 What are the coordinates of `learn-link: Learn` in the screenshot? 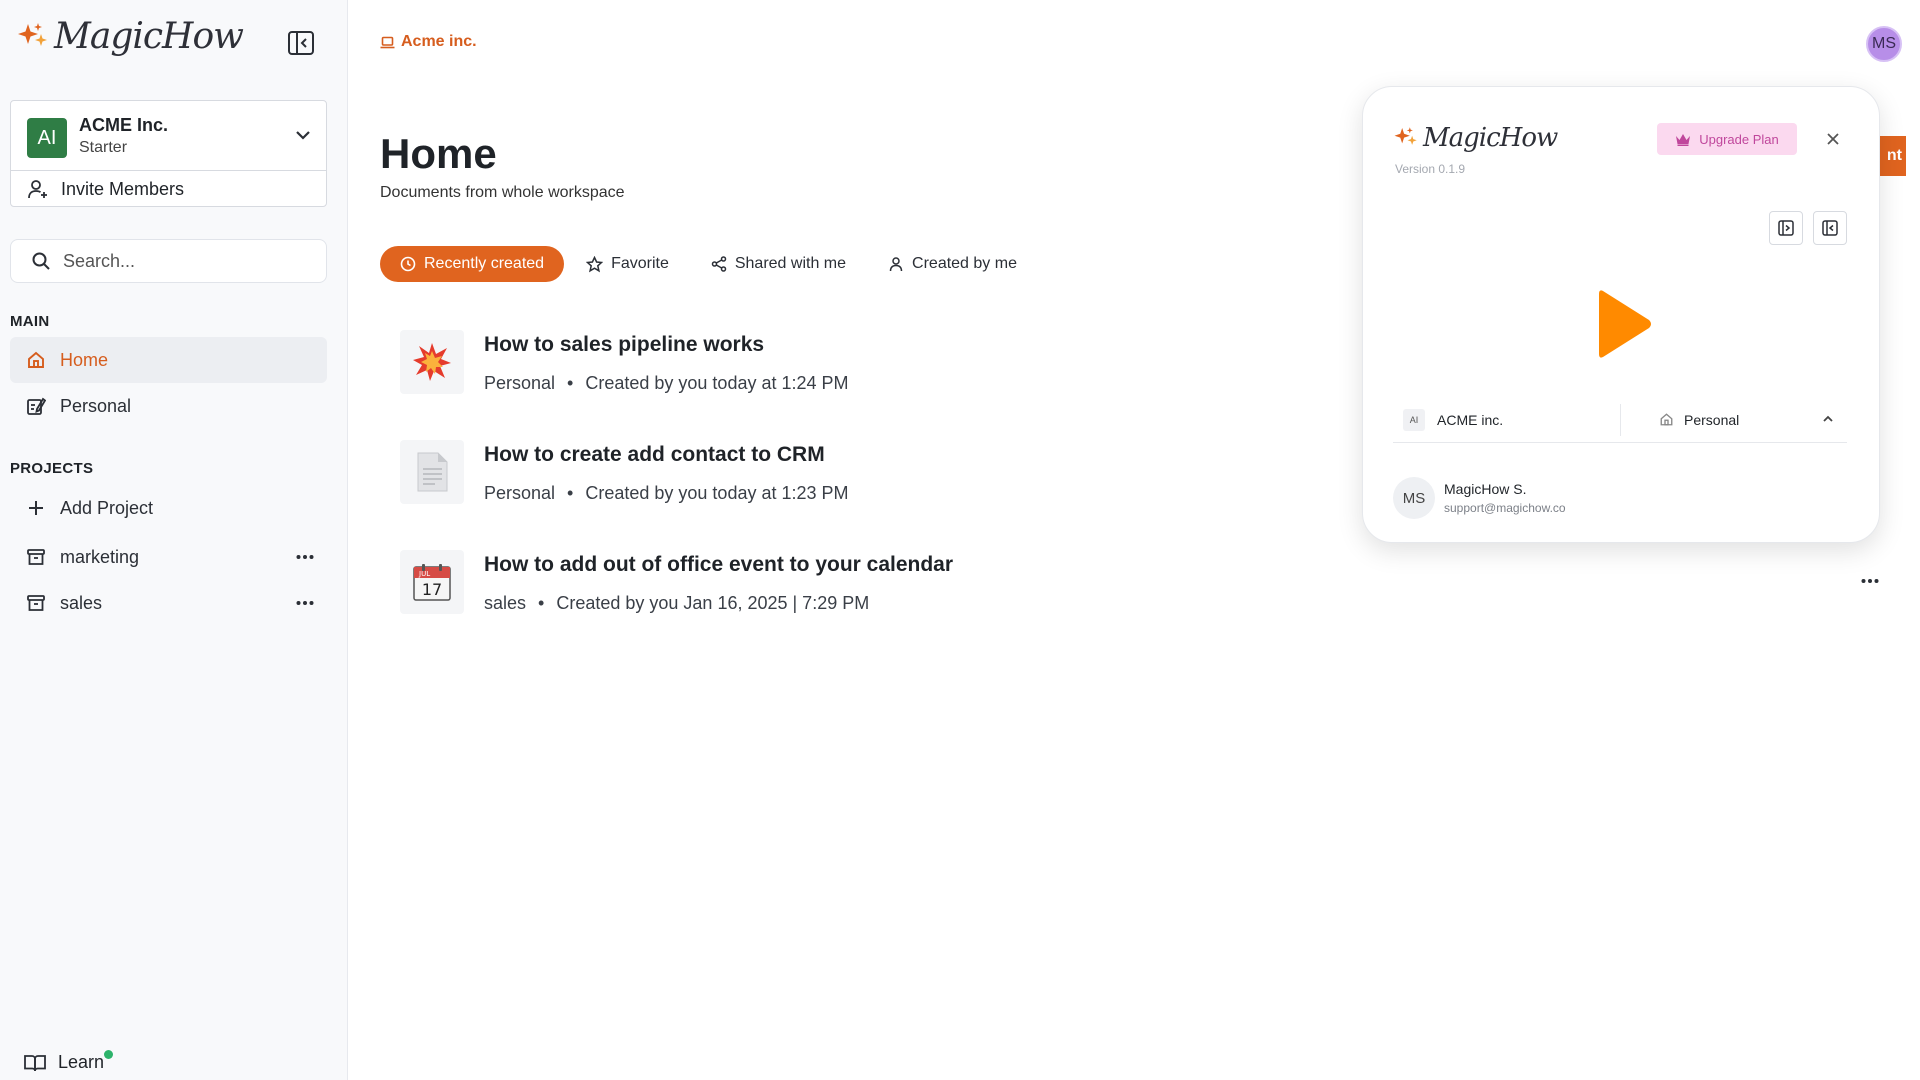 It's located at (68, 1061).